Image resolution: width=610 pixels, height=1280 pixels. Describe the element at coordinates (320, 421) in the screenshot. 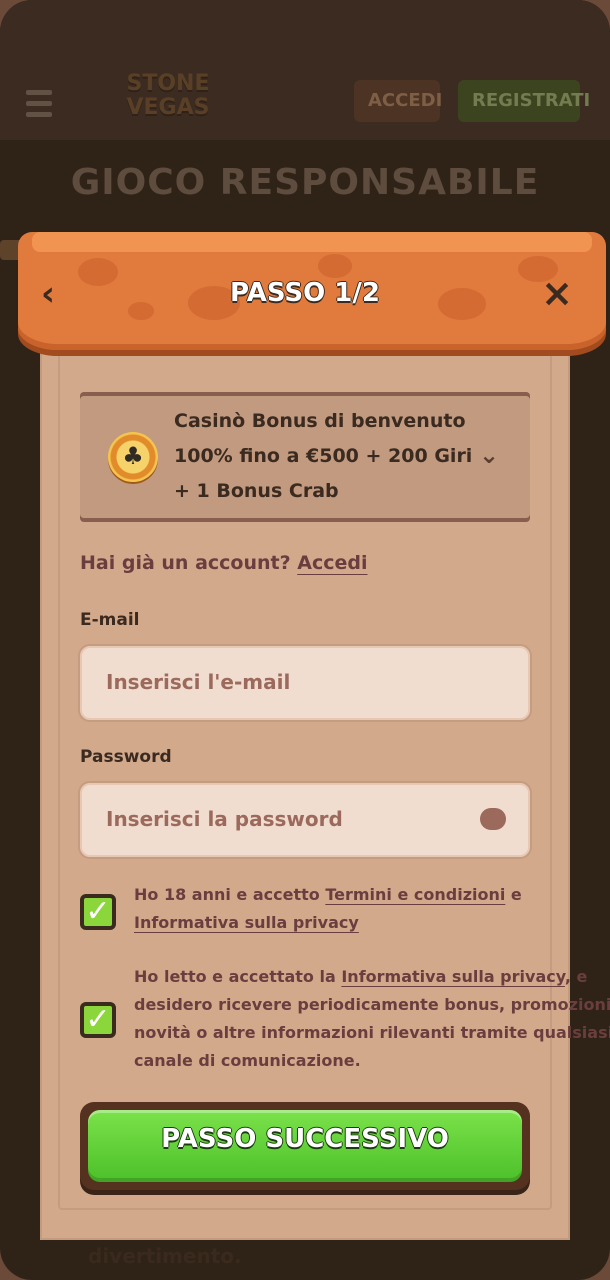

I see `bonus-title: Casinò Bonus di benvenuto` at that location.